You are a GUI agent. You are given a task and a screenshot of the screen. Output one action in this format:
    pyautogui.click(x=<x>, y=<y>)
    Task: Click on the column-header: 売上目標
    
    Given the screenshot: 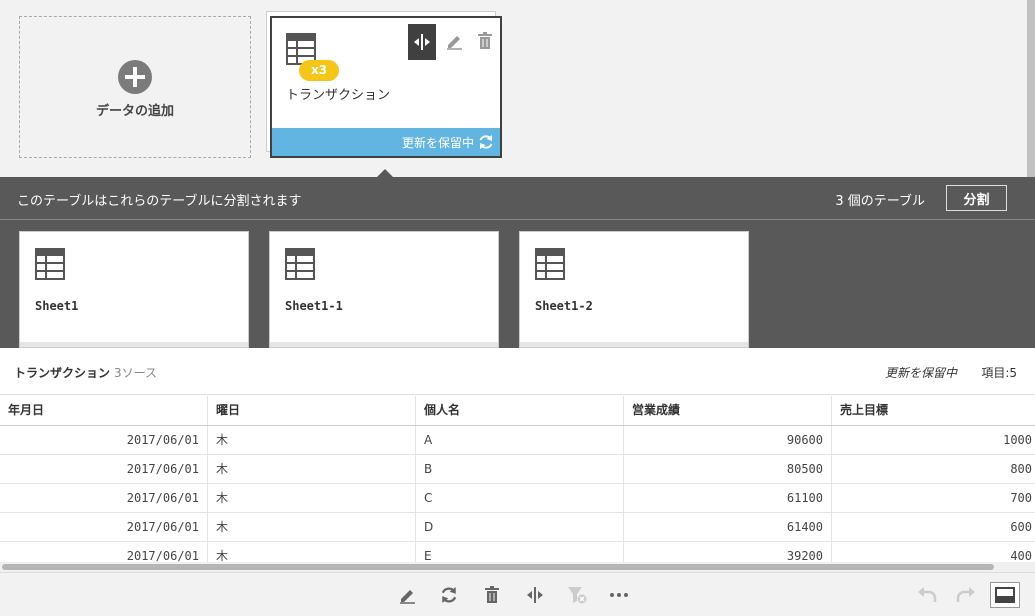 What is the action you would take?
    pyautogui.click(x=933, y=410)
    